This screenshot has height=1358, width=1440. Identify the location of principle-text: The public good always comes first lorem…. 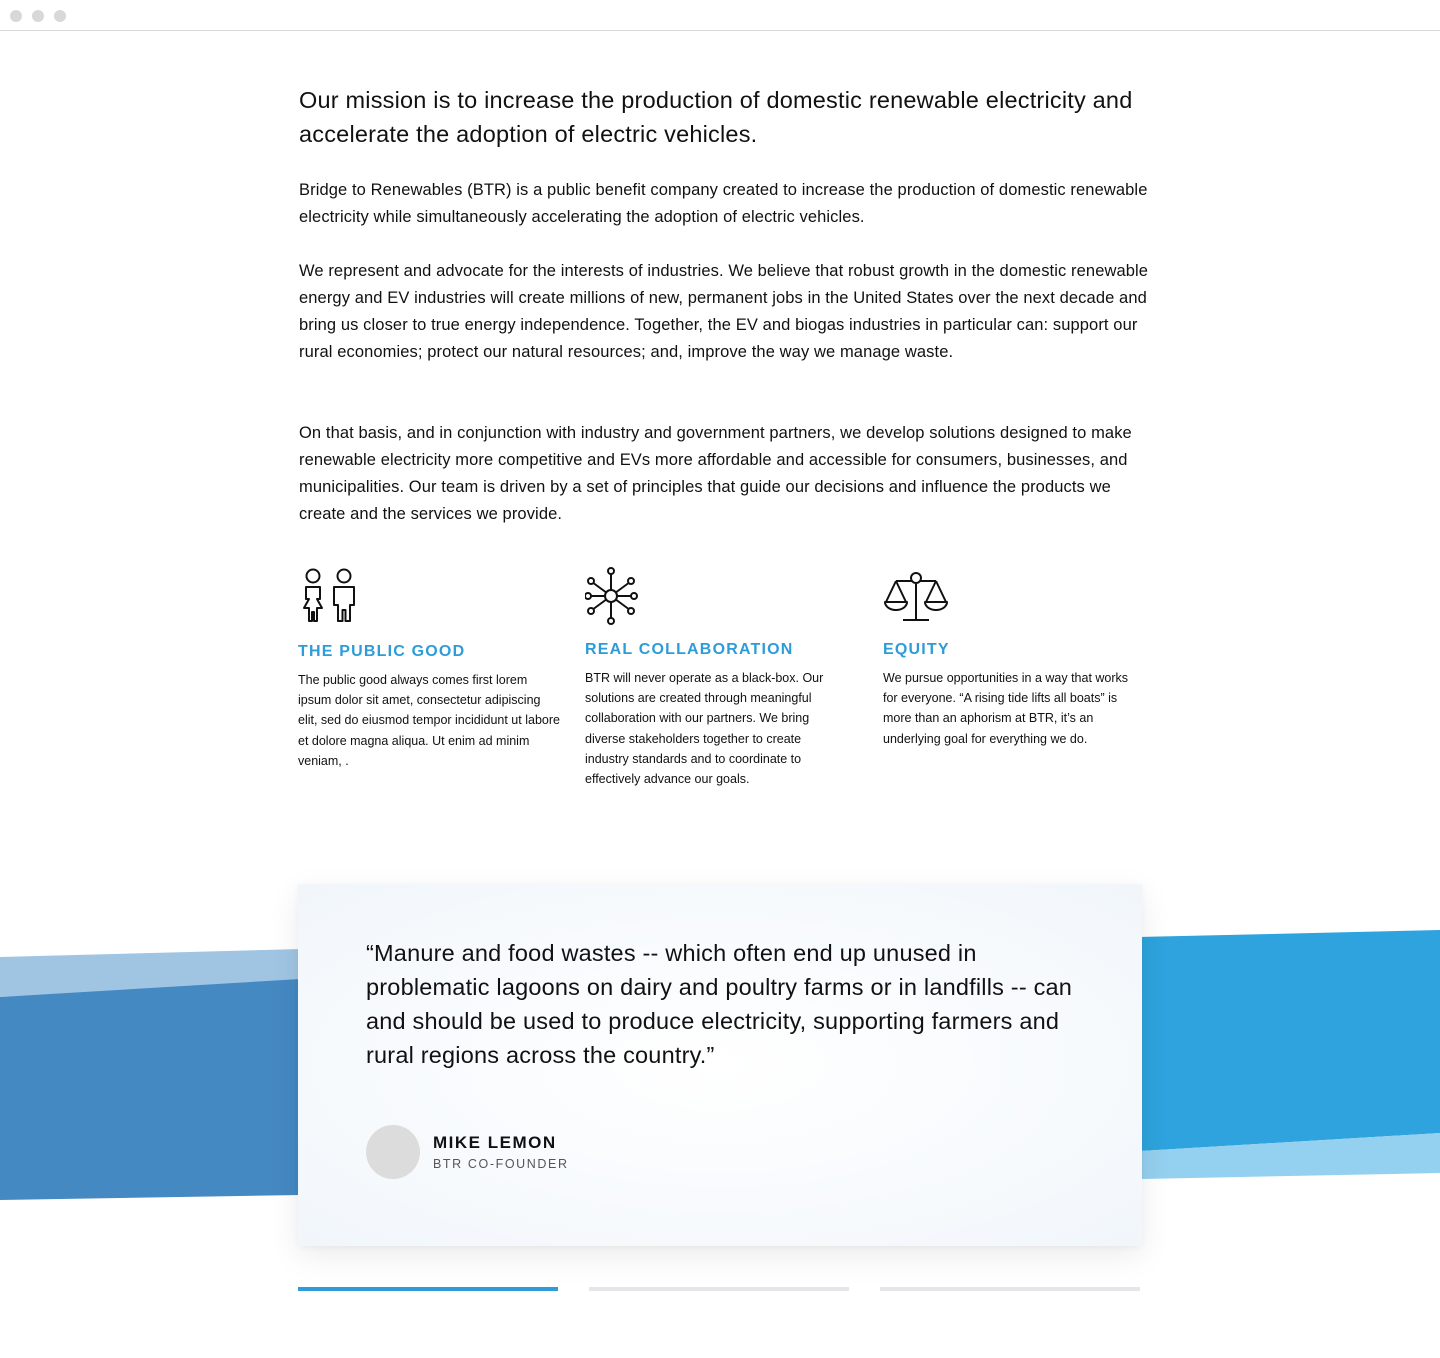
(429, 720).